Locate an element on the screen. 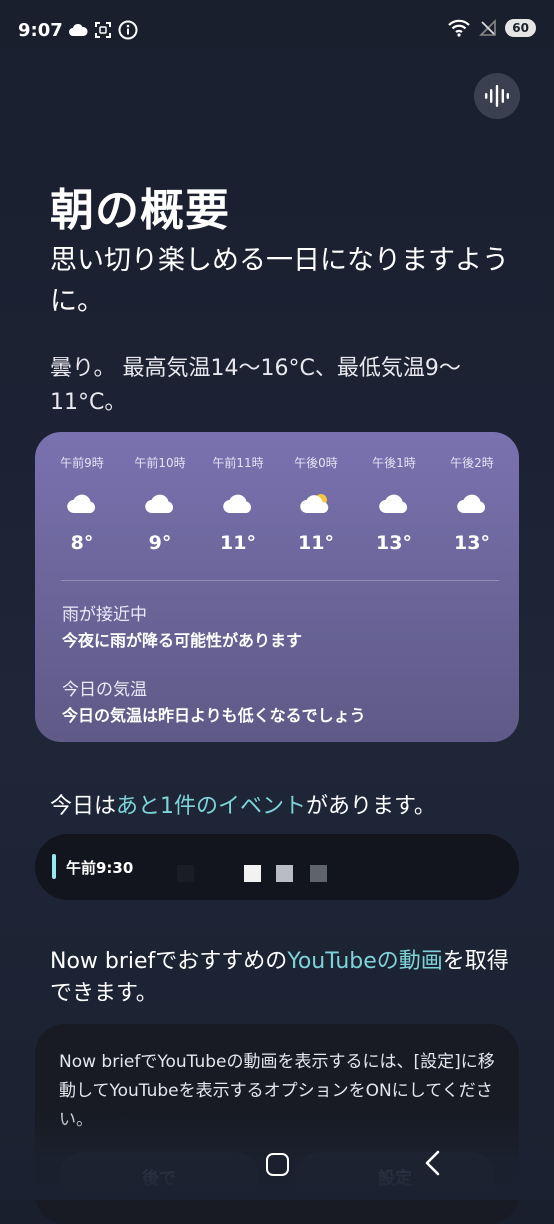 The image size is (554, 1224). hour-temp: 8° is located at coordinates (82, 543).